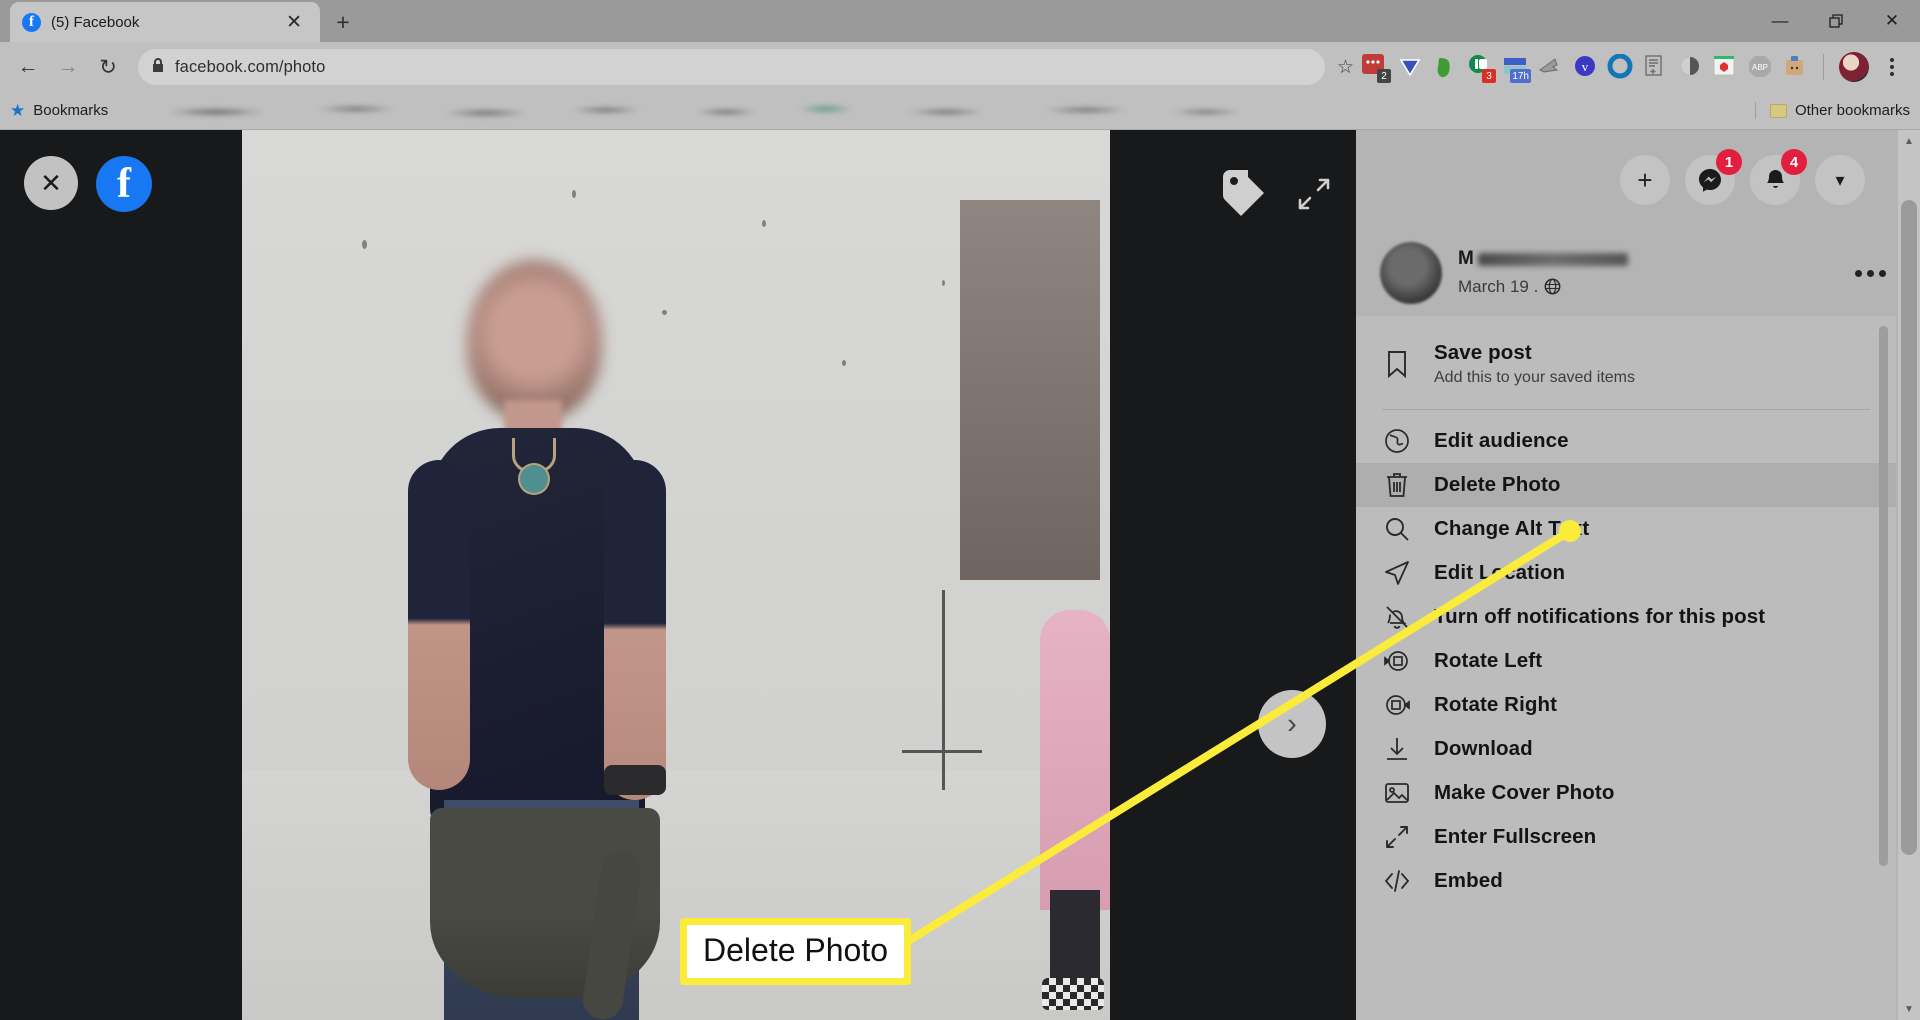  What do you see at coordinates (1410, 67) in the screenshot?
I see `diamond-extension` at bounding box center [1410, 67].